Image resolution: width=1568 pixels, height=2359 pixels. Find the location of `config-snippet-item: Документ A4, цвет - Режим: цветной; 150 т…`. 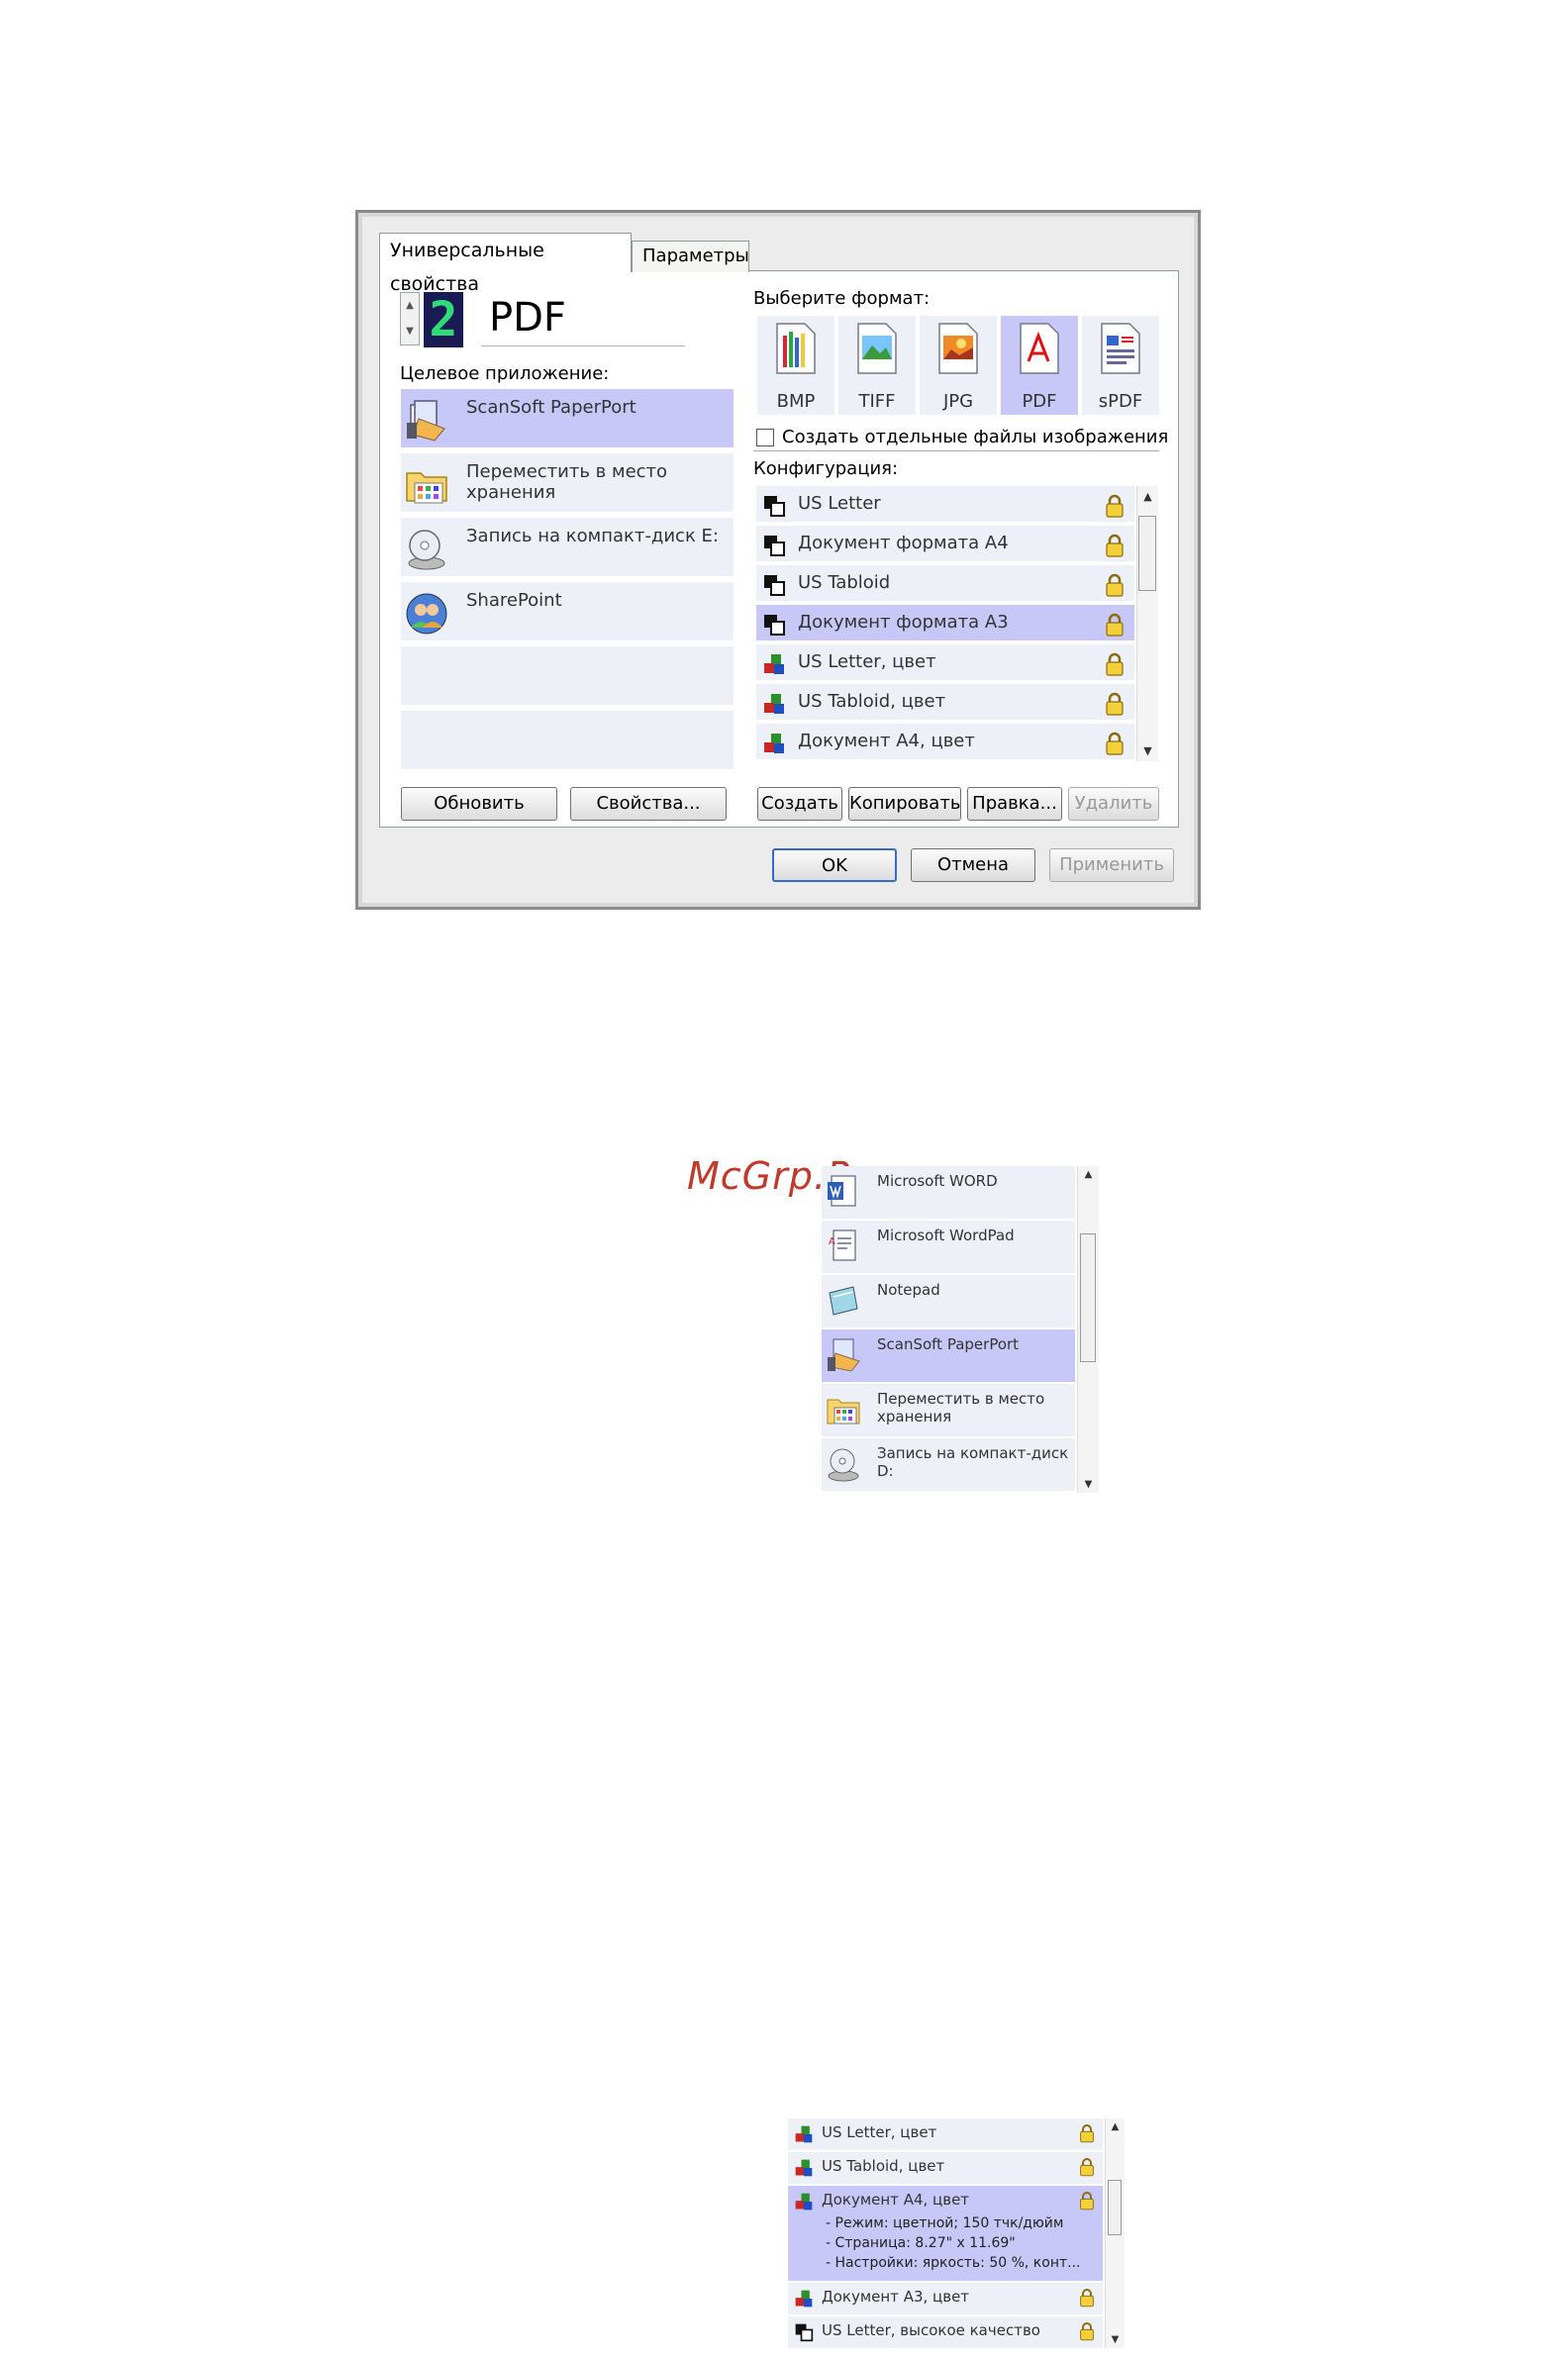

config-snippet-item: Документ A4, цвет - Режим: цветной; 150 т… is located at coordinates (945, 2233).